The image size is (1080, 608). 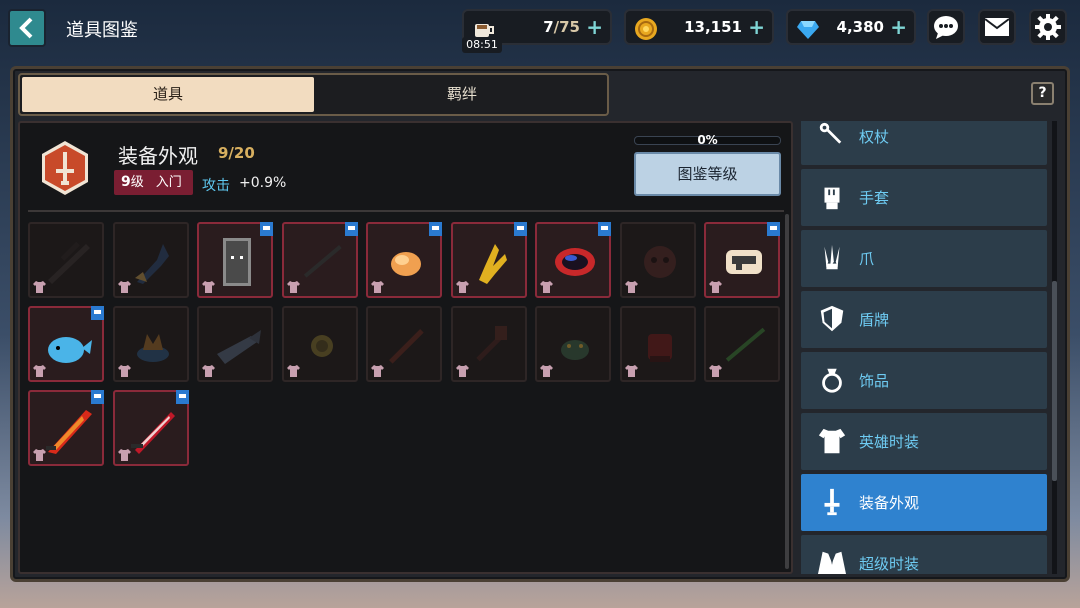 What do you see at coordinates (713, 27) in the screenshot?
I see `gold-value: 13,151` at bounding box center [713, 27].